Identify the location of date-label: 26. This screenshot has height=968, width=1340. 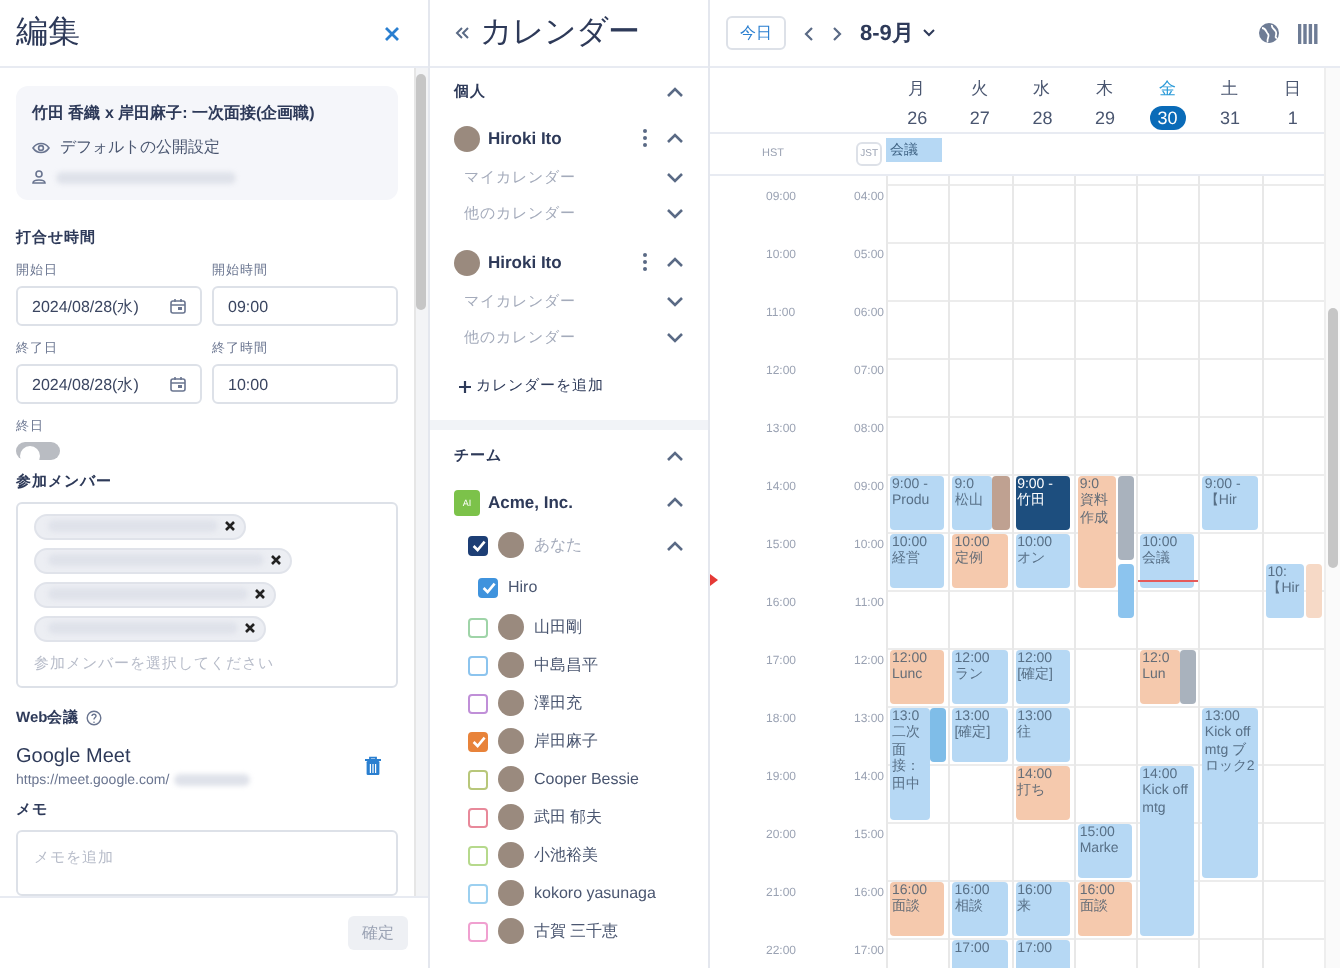
(917, 118).